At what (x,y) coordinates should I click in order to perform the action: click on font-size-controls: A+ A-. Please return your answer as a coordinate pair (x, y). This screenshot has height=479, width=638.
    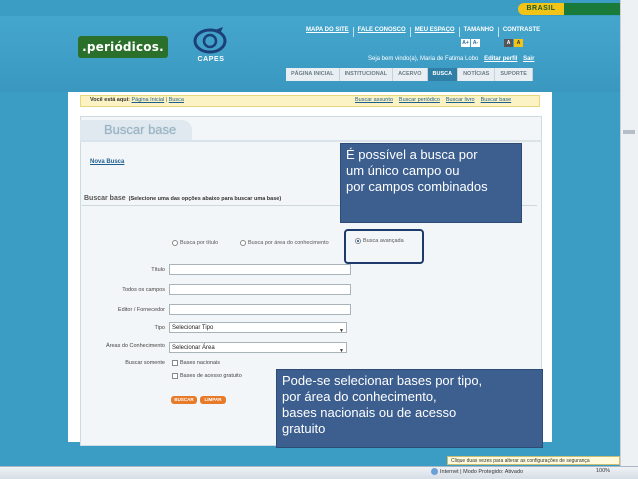
    Looking at the image, I should click on (470, 43).